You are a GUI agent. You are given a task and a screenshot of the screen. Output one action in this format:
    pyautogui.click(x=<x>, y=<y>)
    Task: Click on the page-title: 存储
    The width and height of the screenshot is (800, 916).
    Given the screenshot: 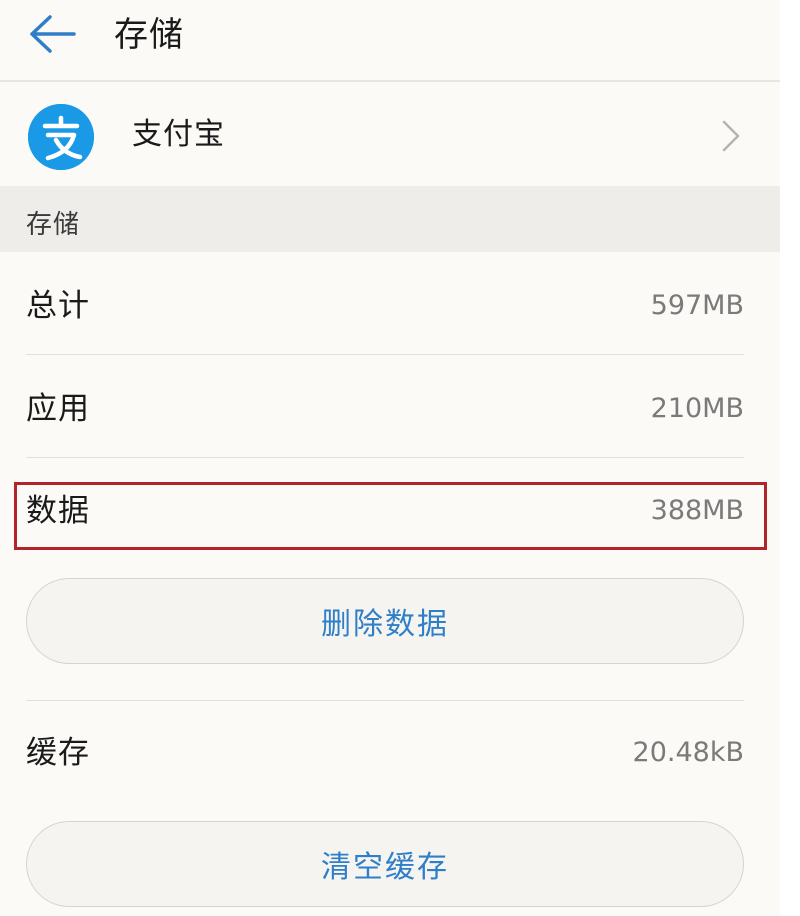 What is the action you would take?
    pyautogui.click(x=149, y=35)
    